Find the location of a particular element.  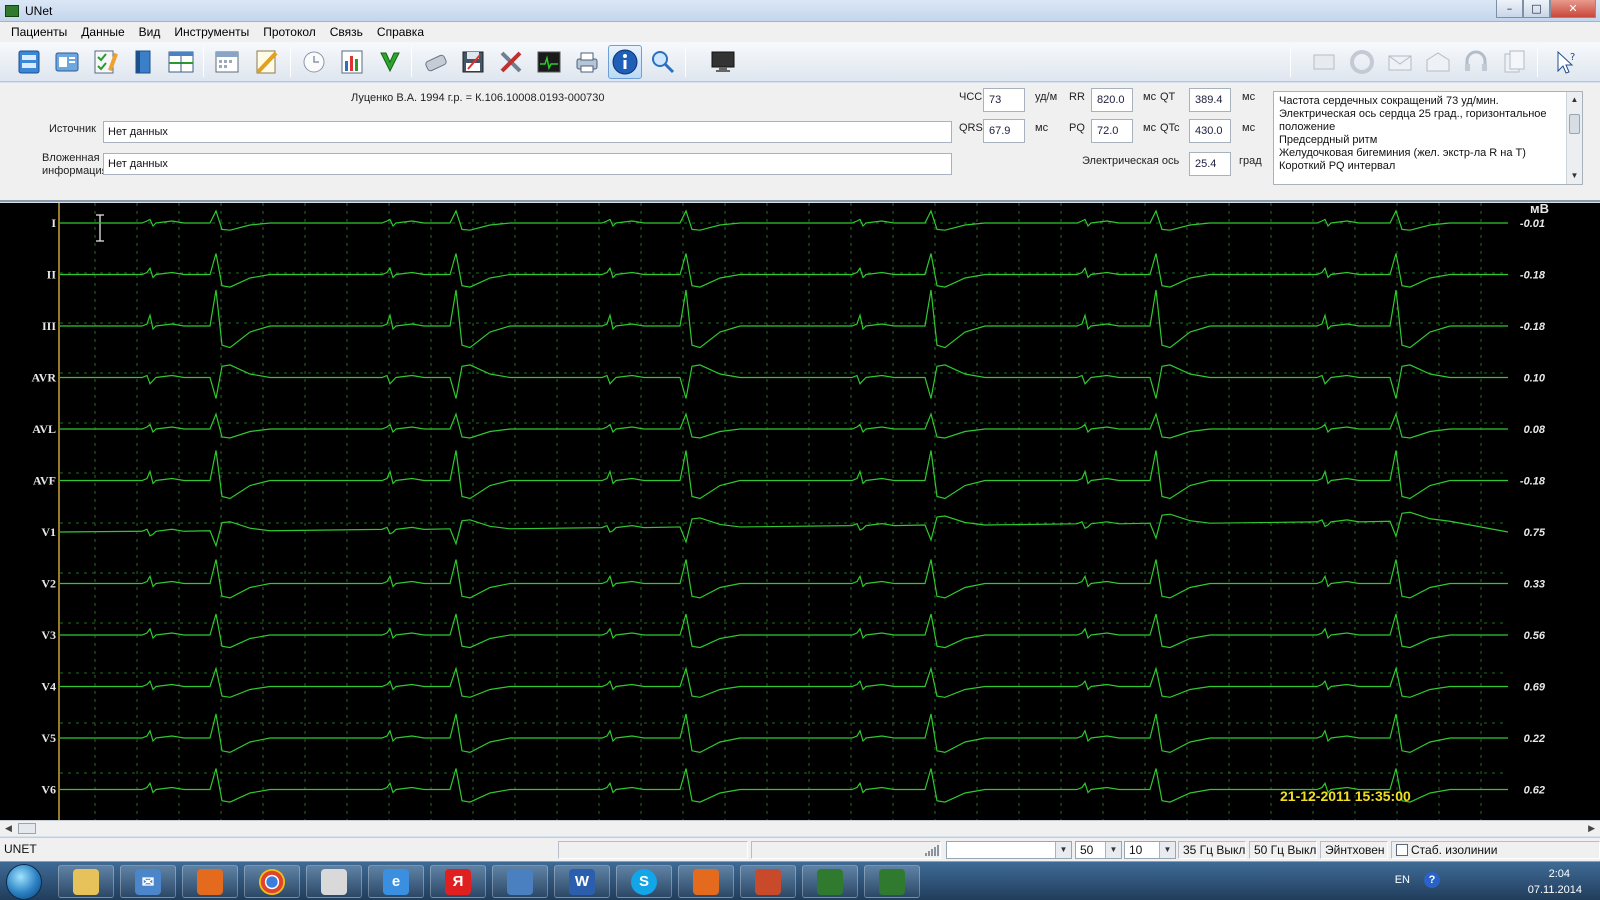

menu-tools: Инструменты is located at coordinates (211, 32).